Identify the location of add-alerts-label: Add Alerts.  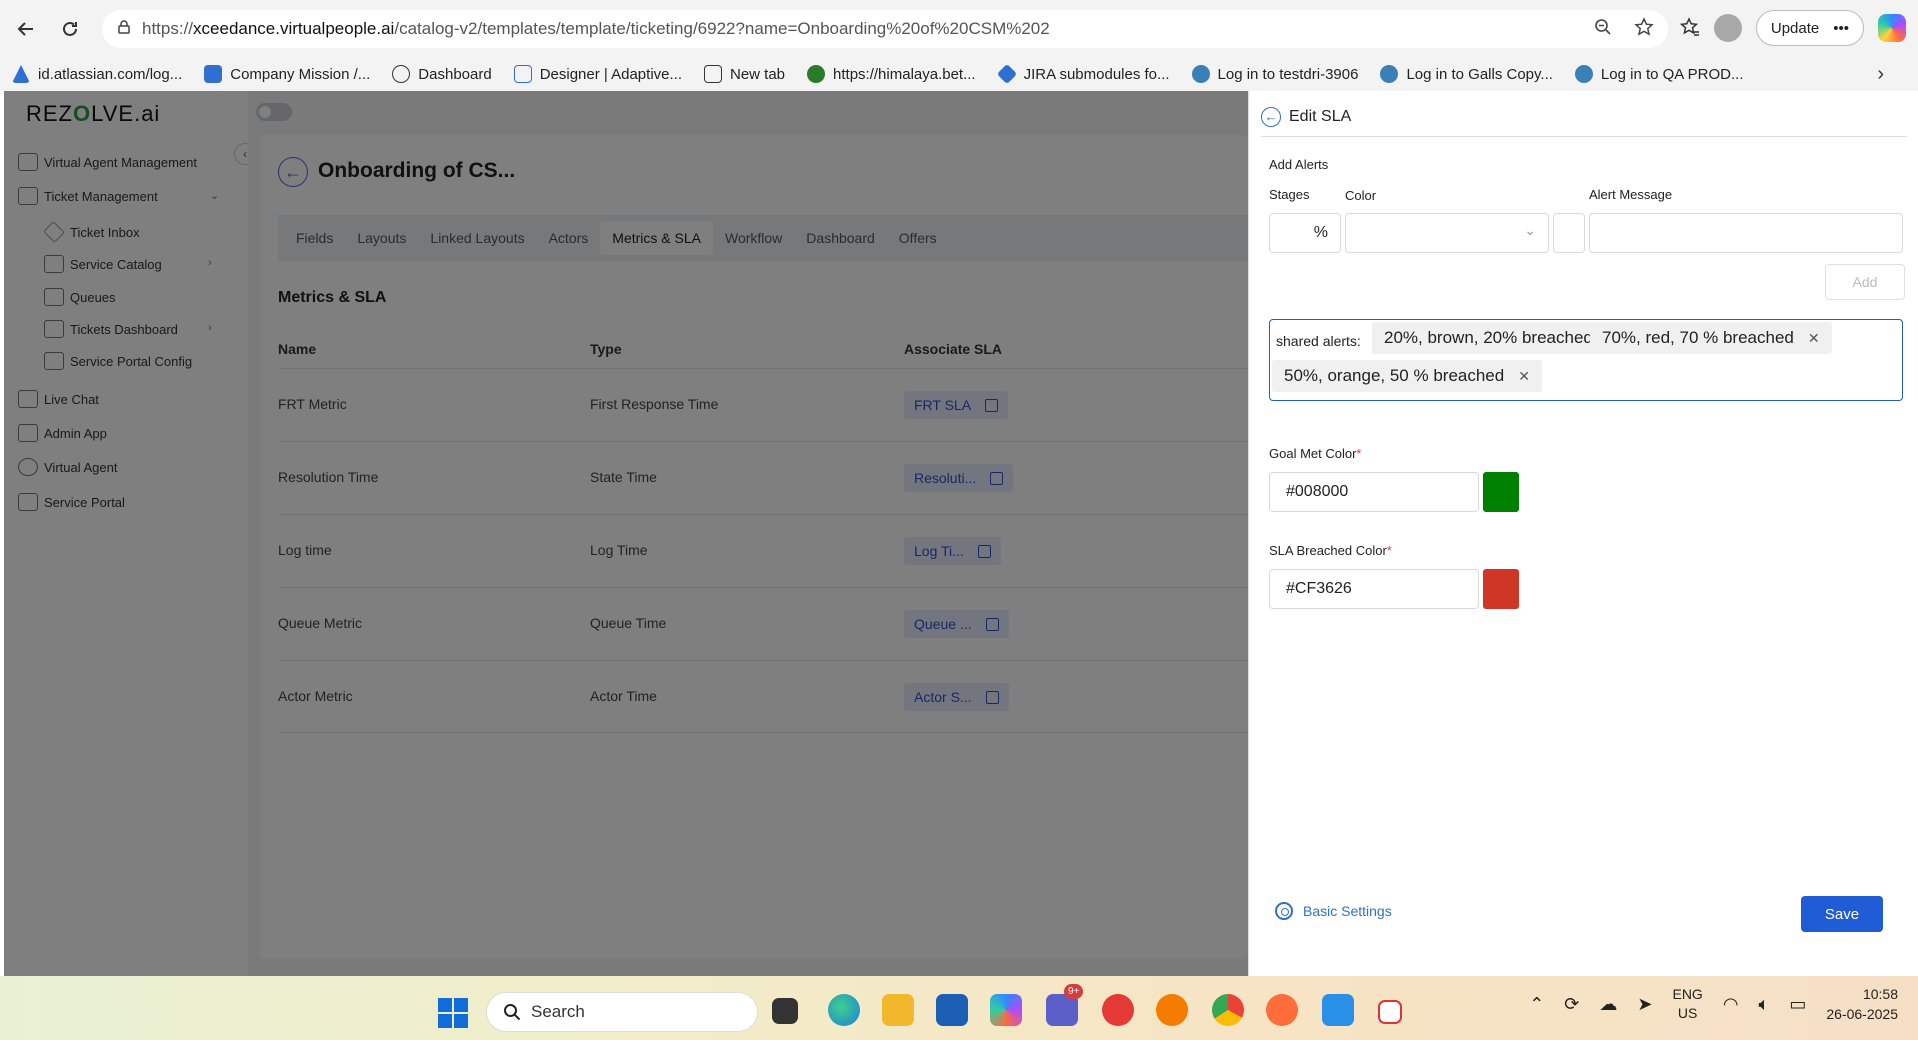
(1299, 164).